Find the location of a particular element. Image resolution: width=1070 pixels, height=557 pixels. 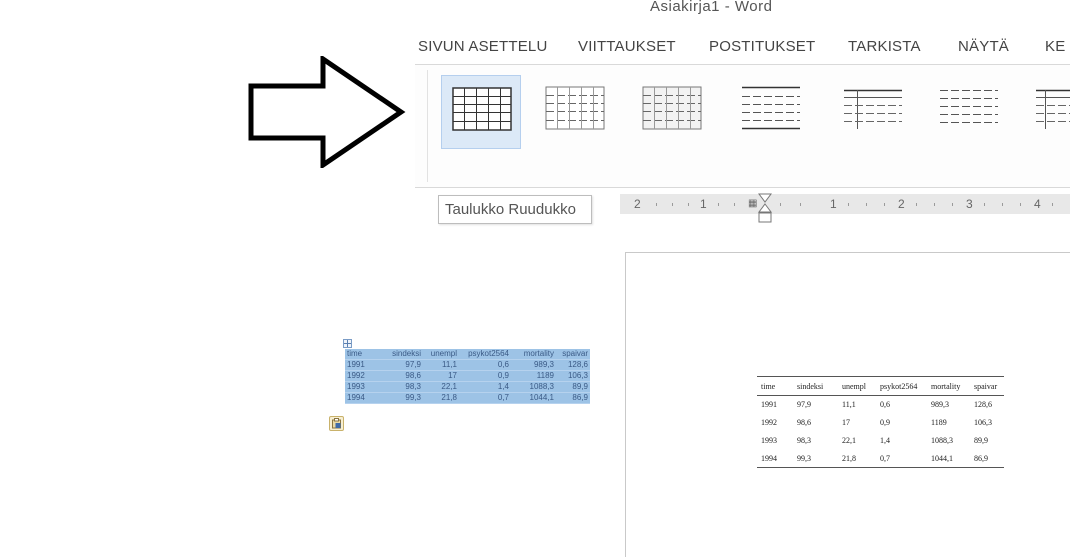

light-grid-table-icon is located at coordinates (575, 108).